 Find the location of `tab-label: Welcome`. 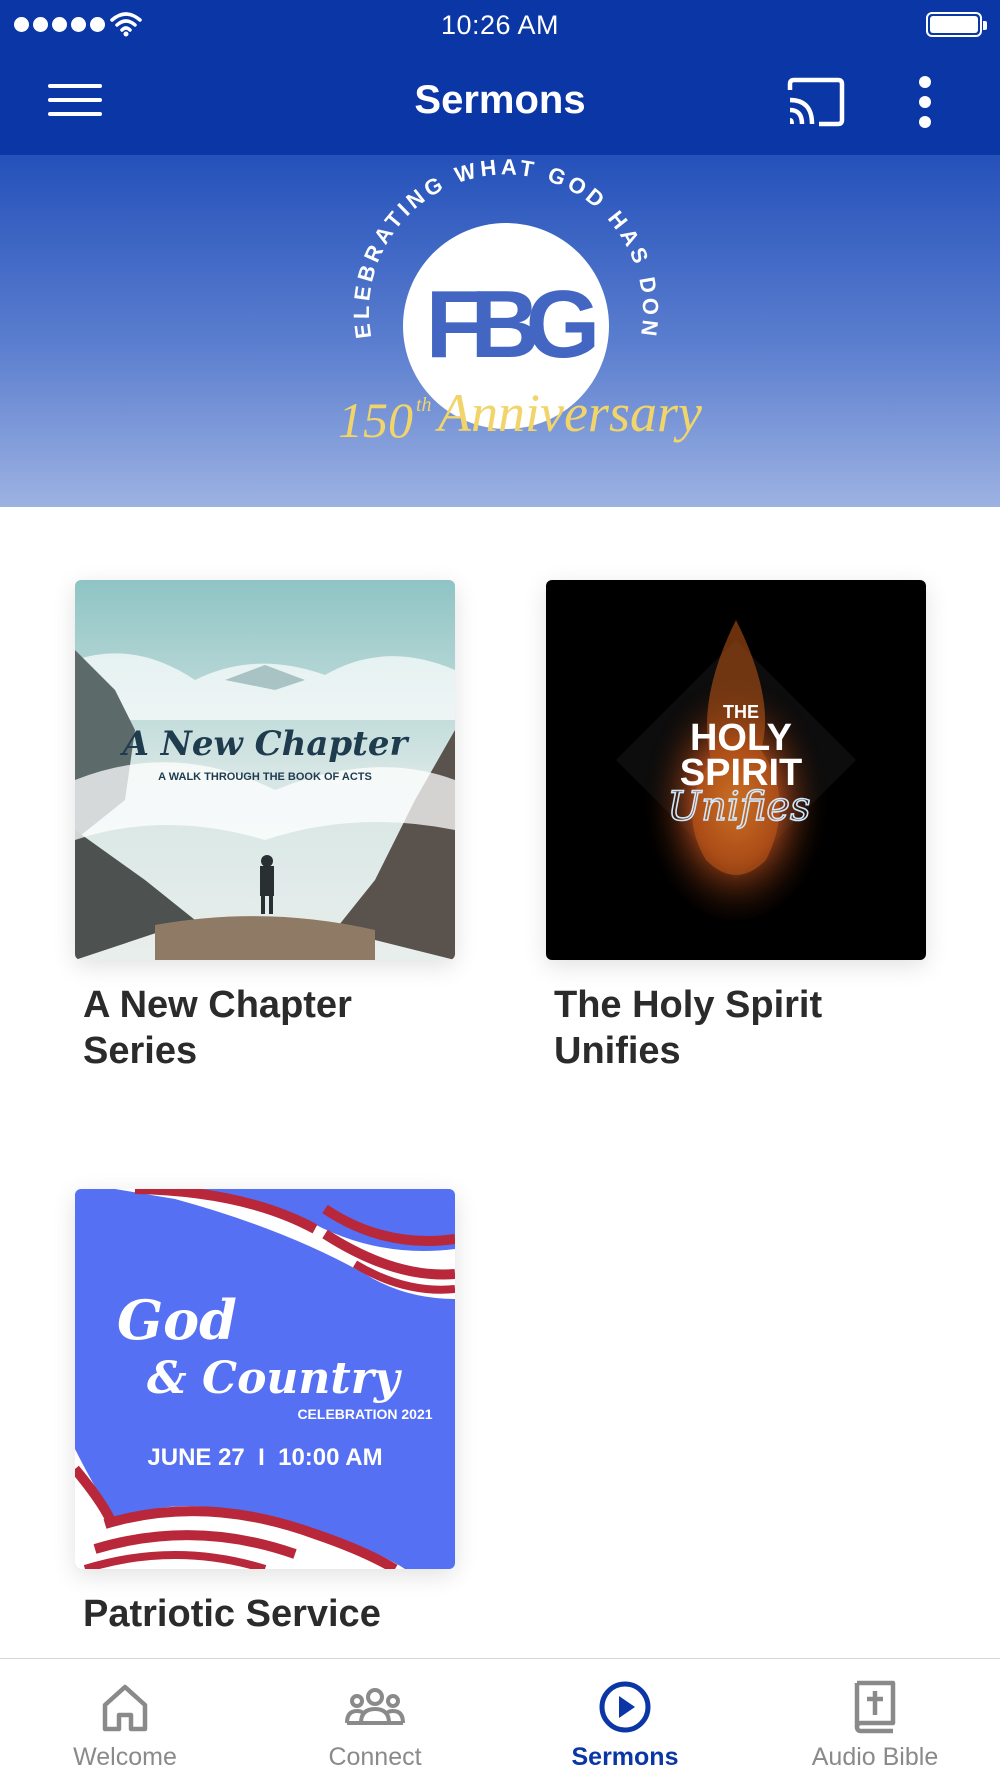

tab-label: Welcome is located at coordinates (125, 1757).